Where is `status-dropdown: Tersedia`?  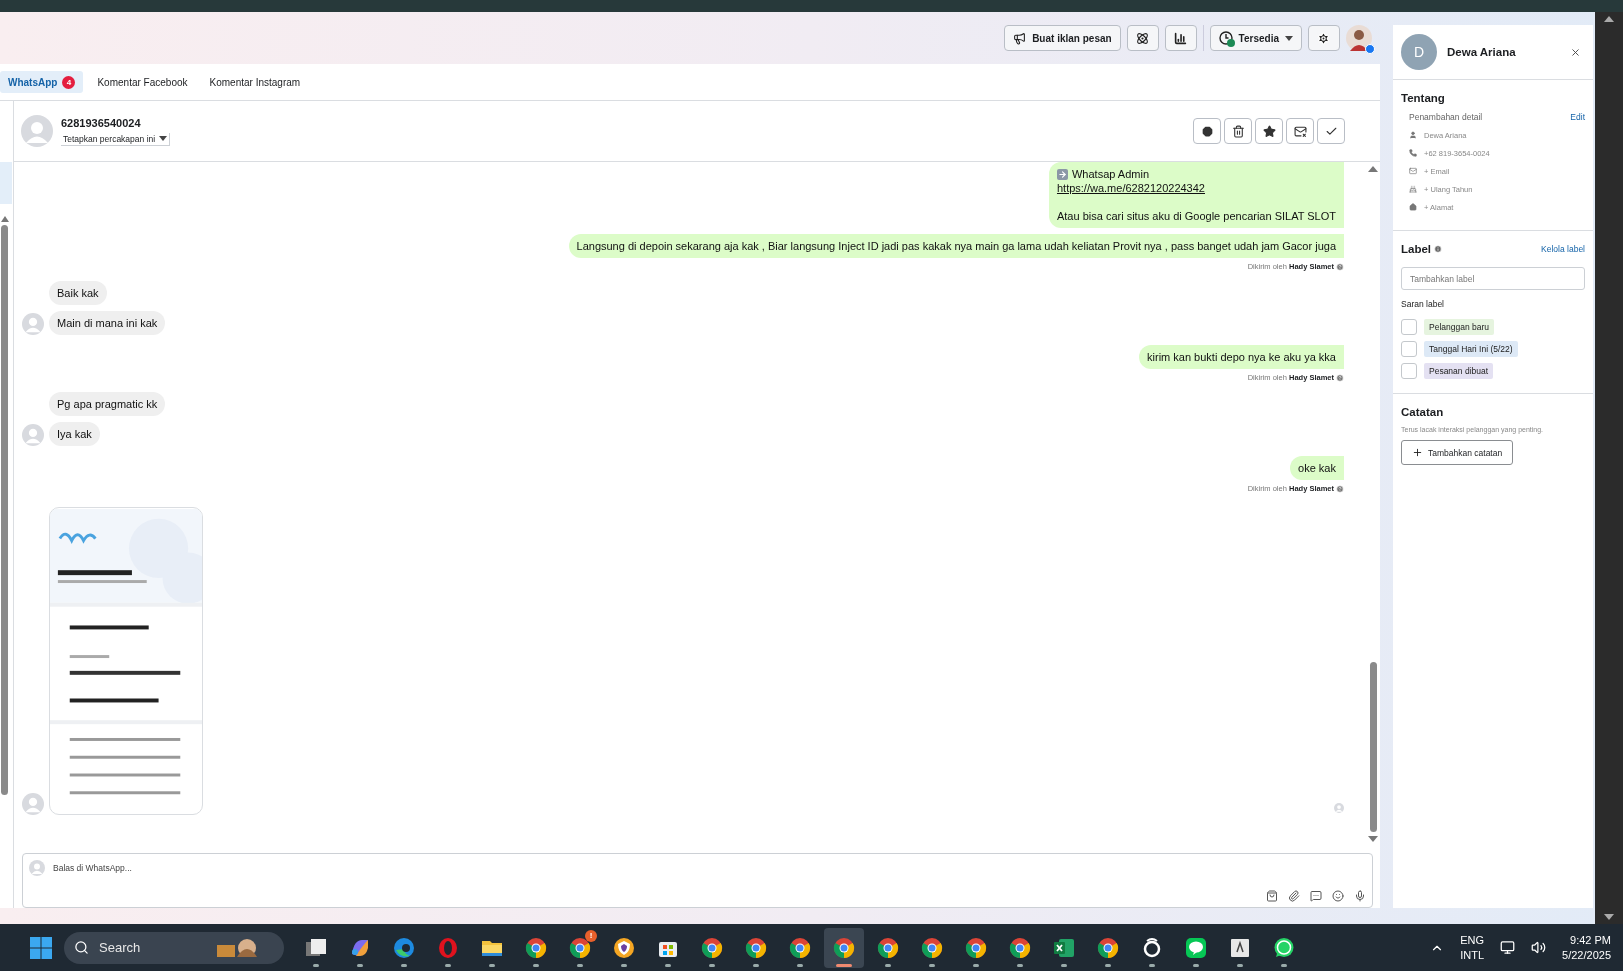 status-dropdown: Tersedia is located at coordinates (1255, 38).